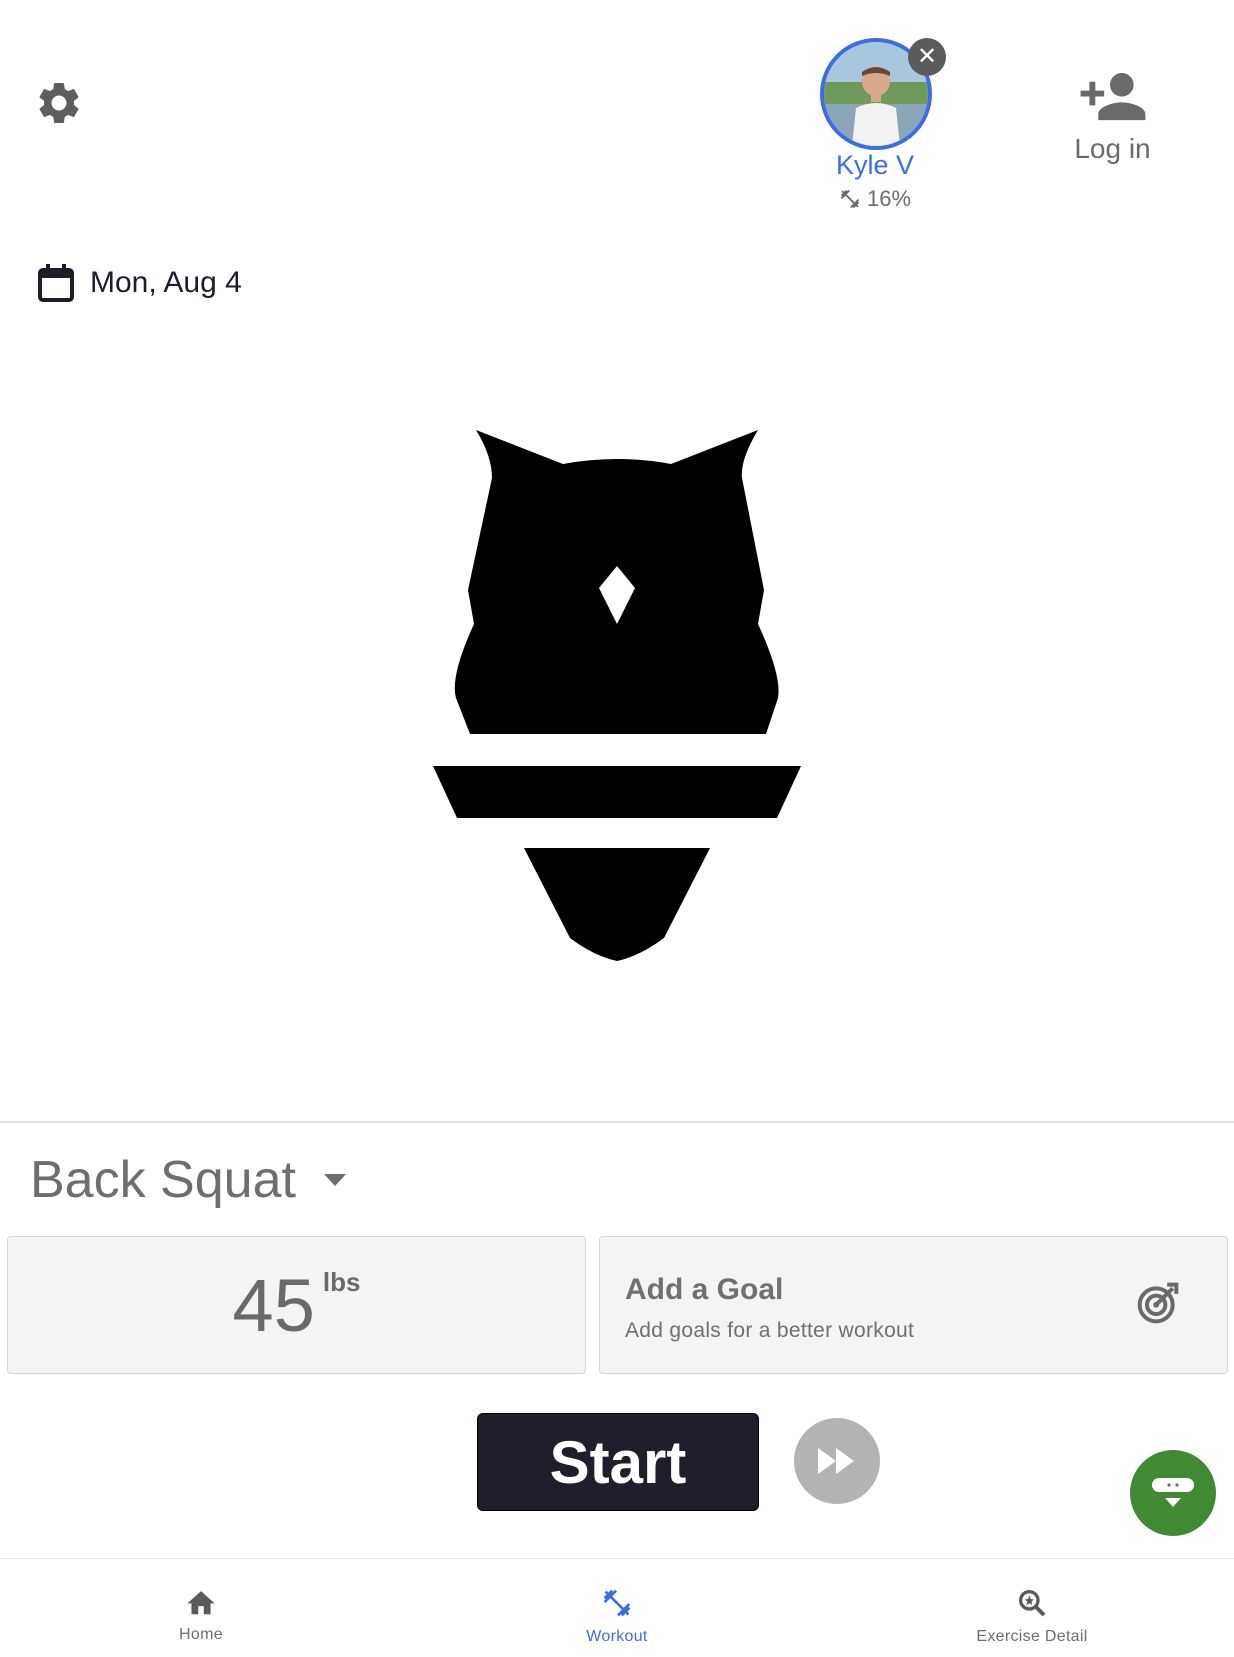 The height and width of the screenshot is (1657, 1234). I want to click on start-button: Start, so click(618, 1462).